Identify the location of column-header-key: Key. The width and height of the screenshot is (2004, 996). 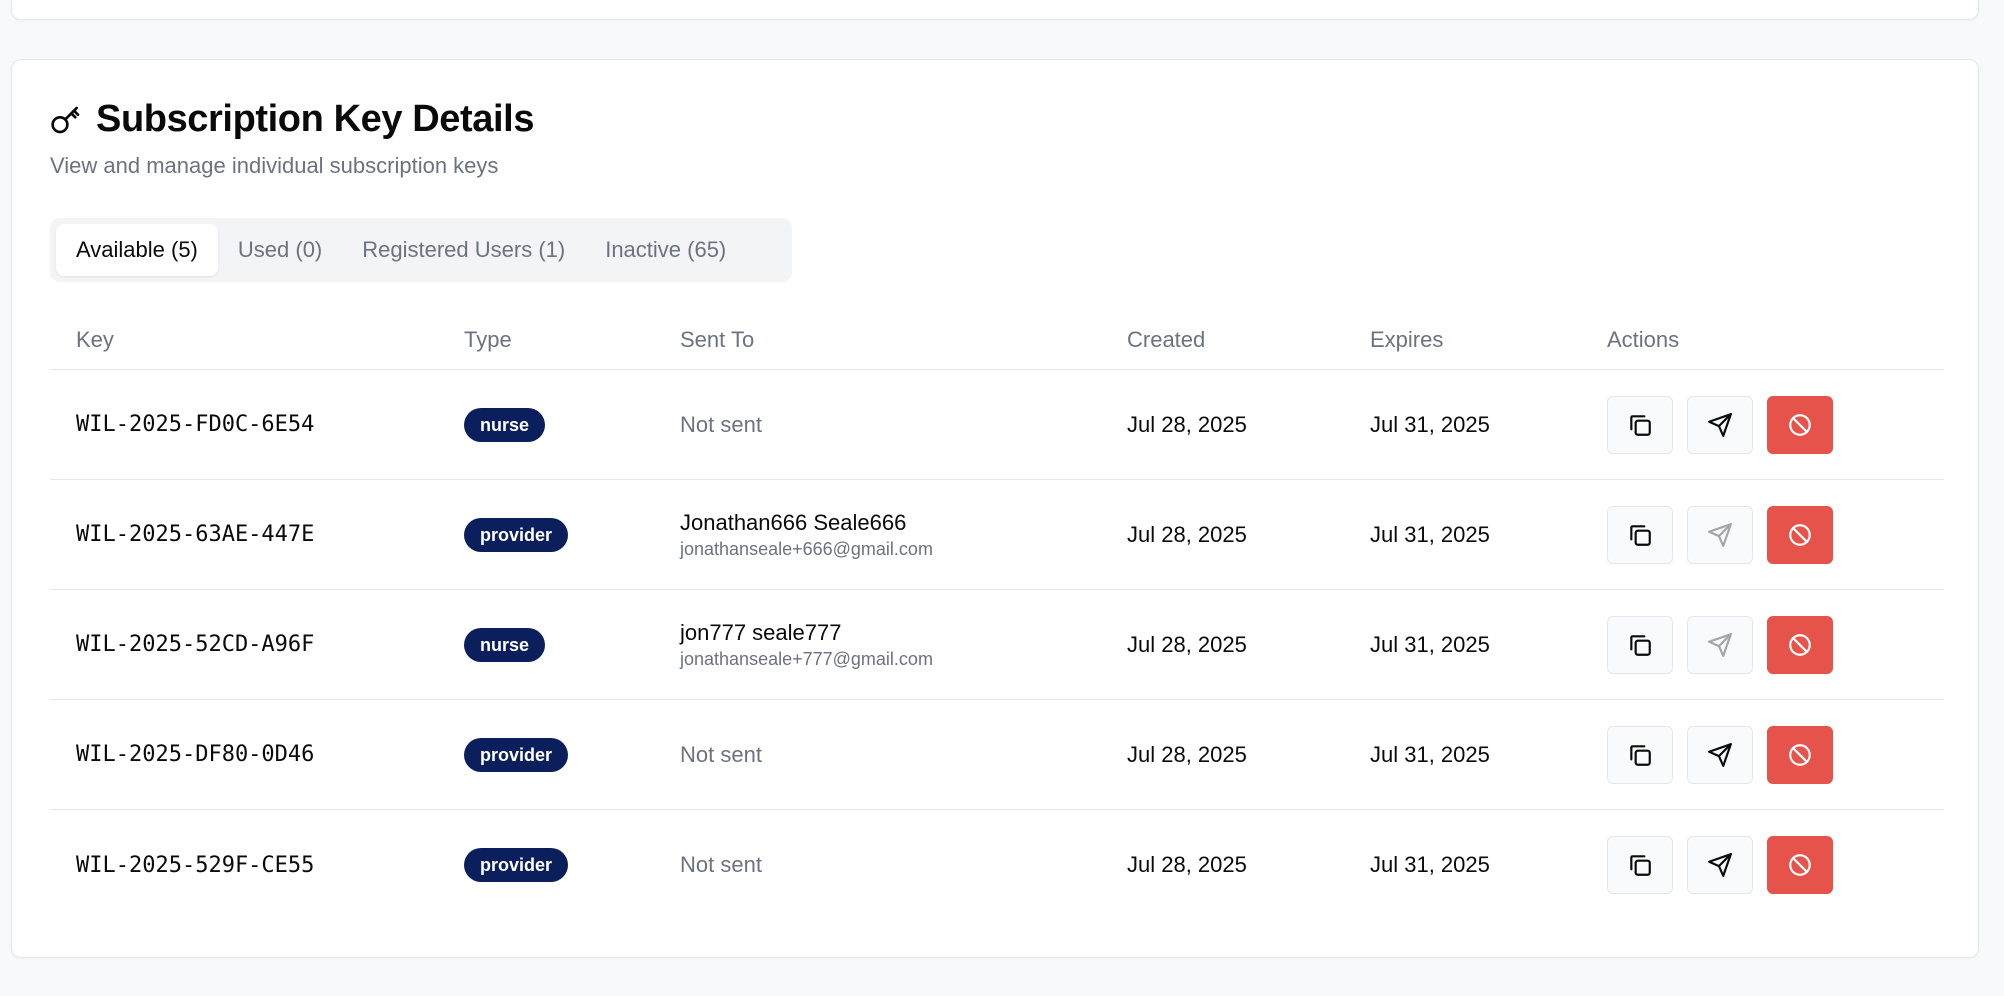
(95, 339).